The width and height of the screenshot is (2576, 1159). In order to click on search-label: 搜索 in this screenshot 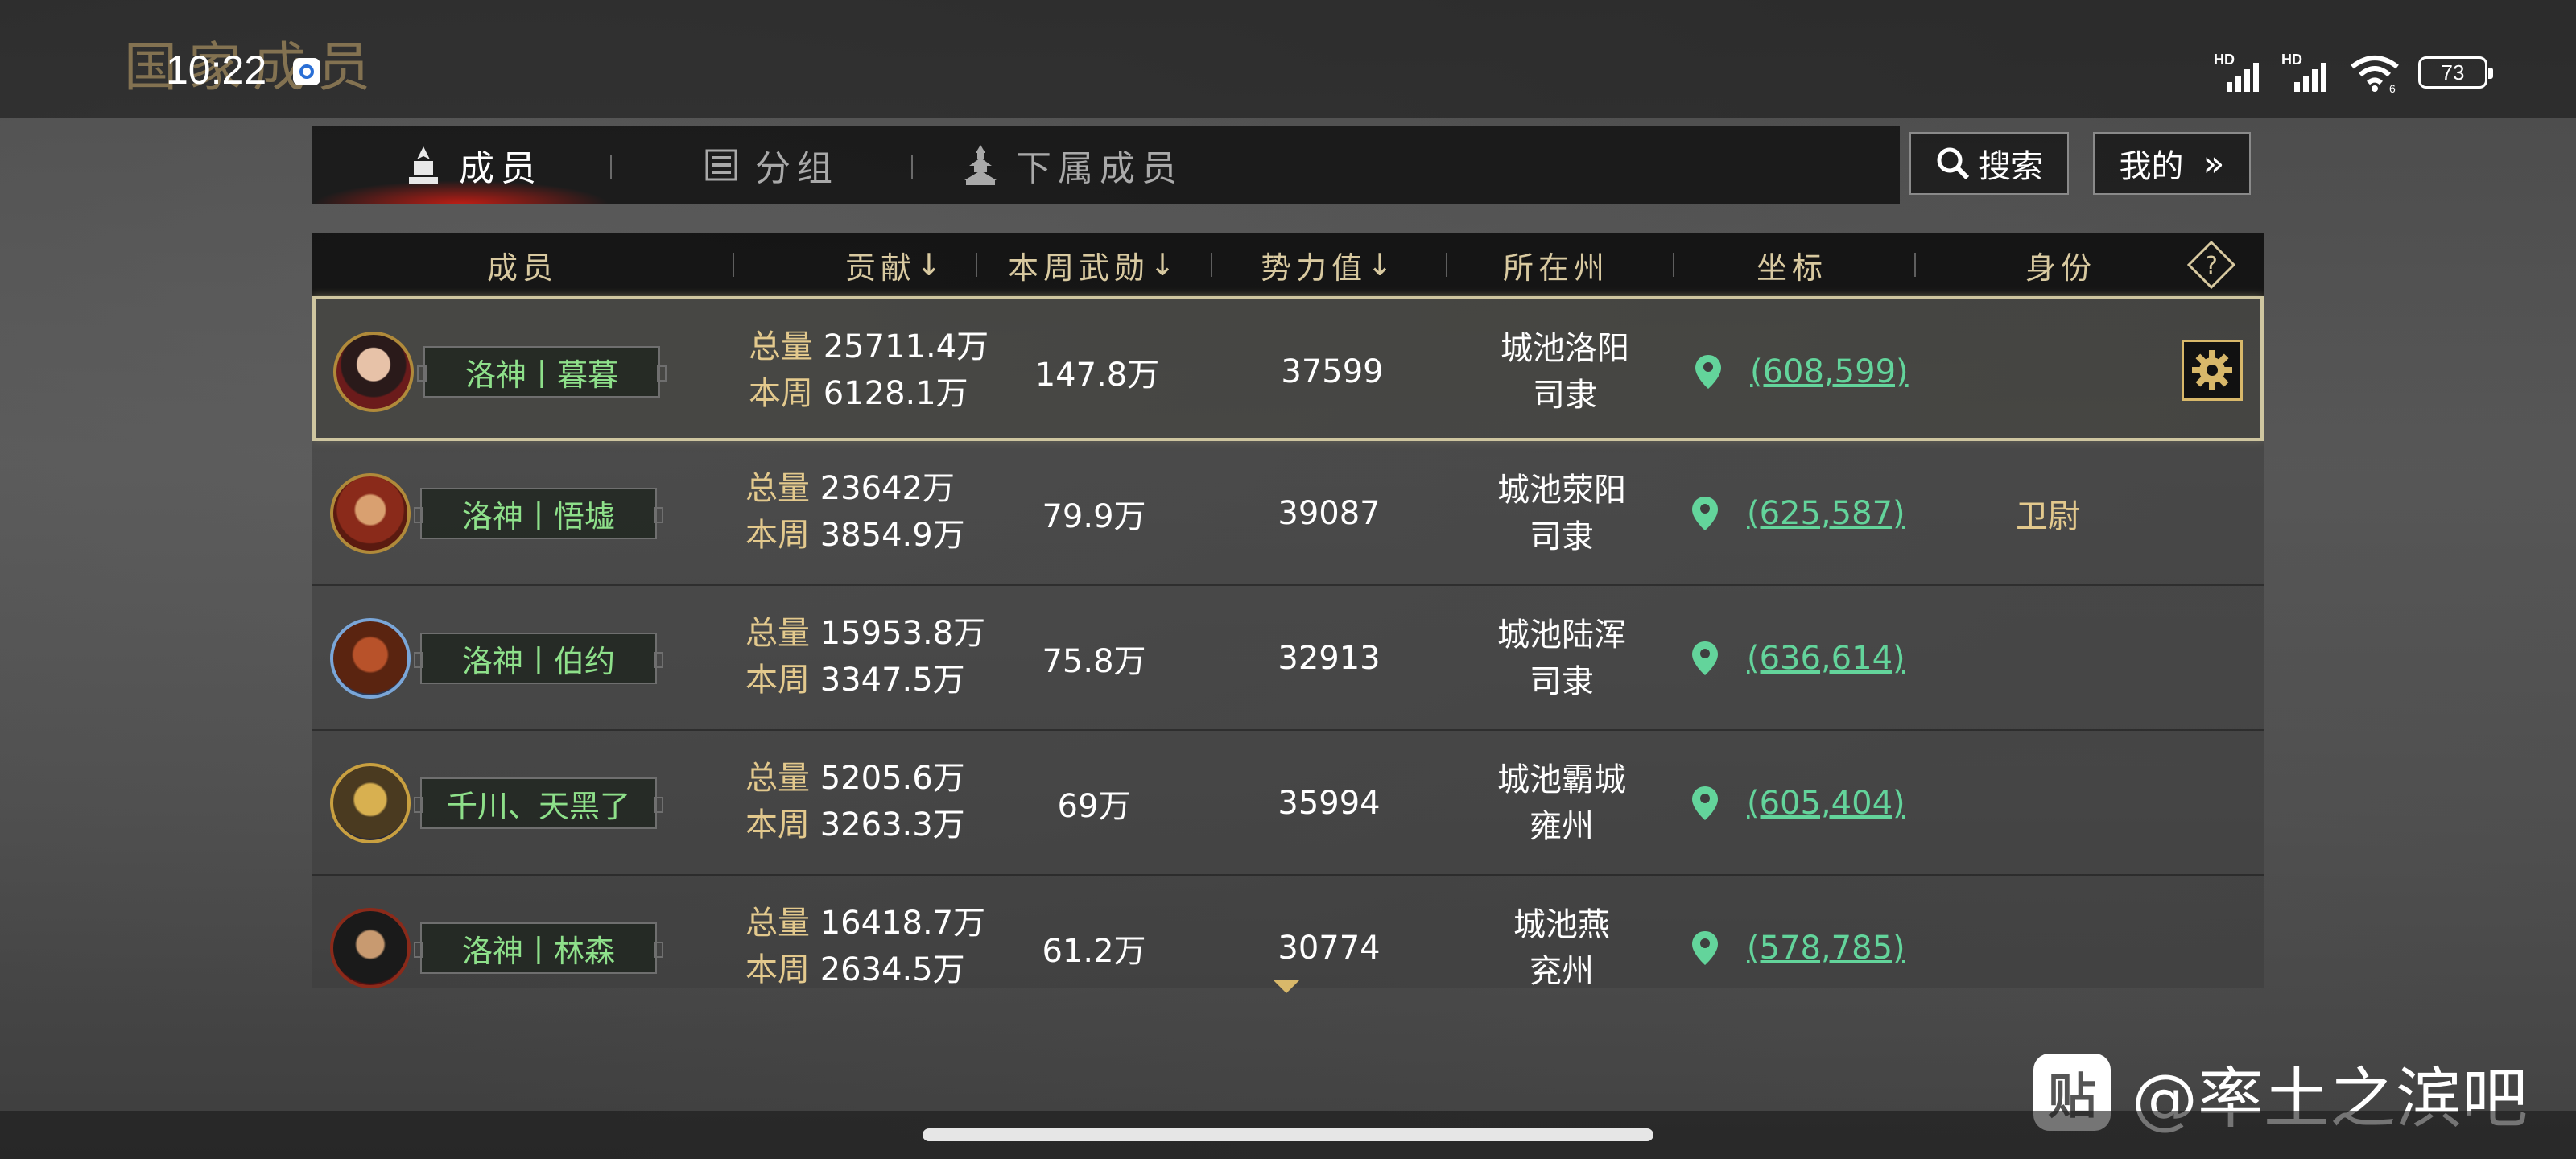, I will do `click(2011, 166)`.